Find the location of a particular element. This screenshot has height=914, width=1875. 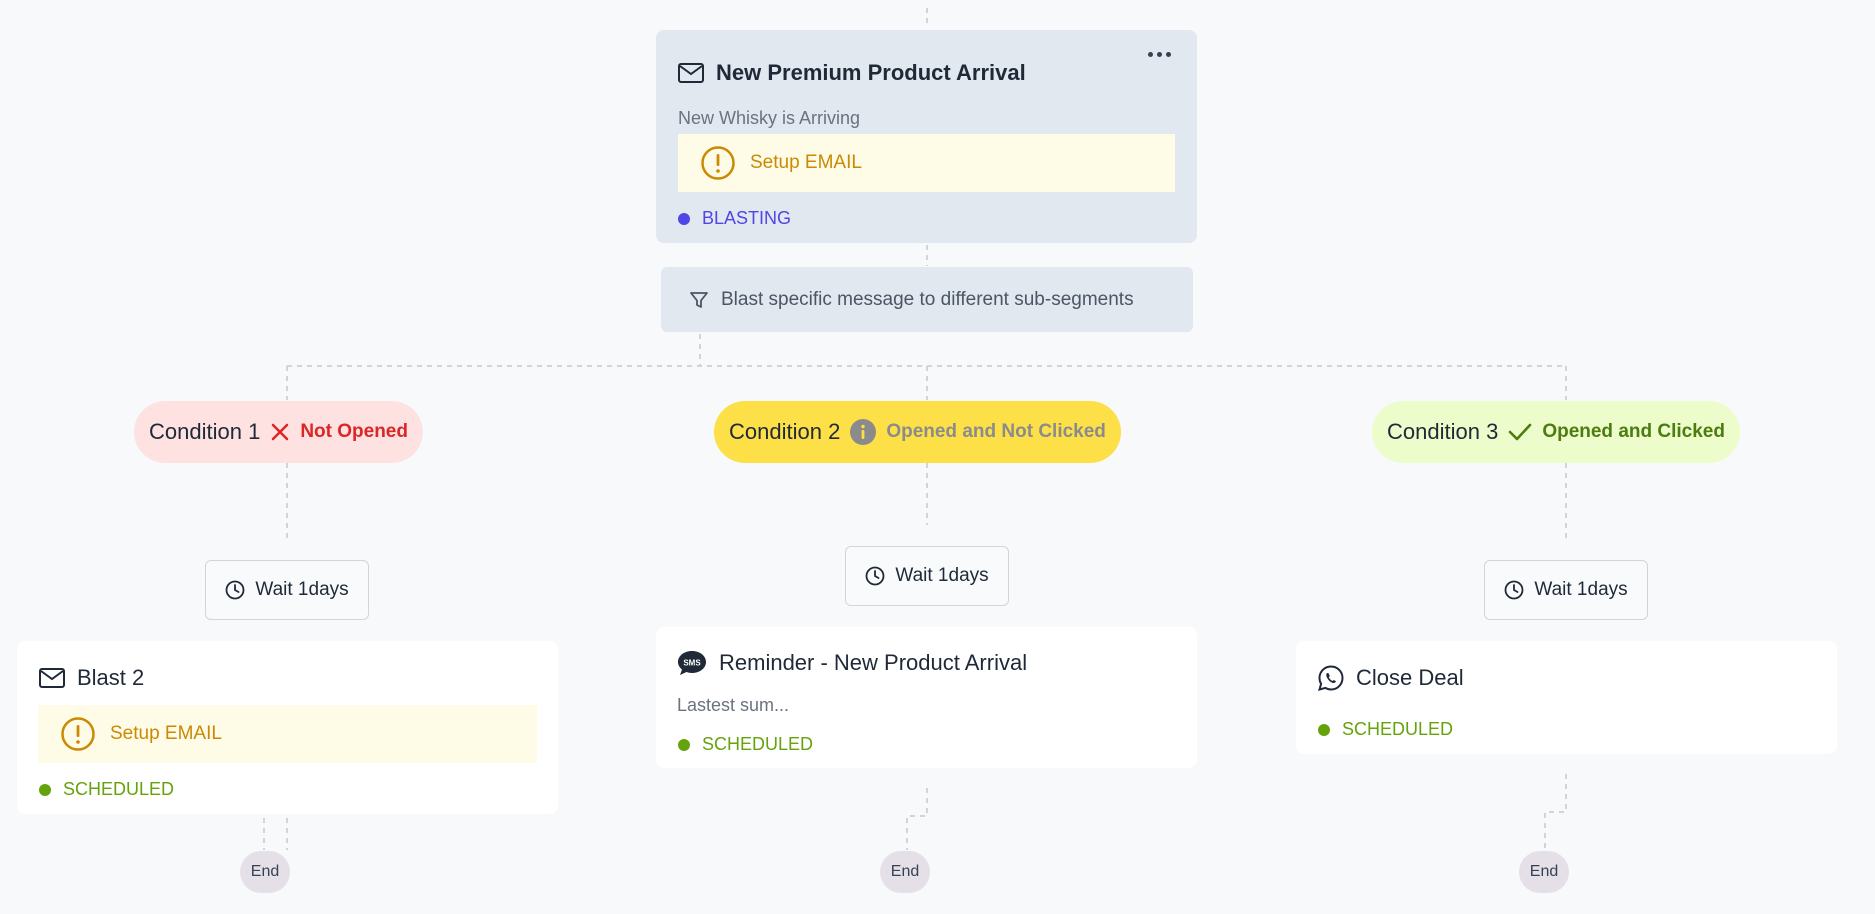

condition-3-tag: Opened and Clicked is located at coordinates (1633, 431).